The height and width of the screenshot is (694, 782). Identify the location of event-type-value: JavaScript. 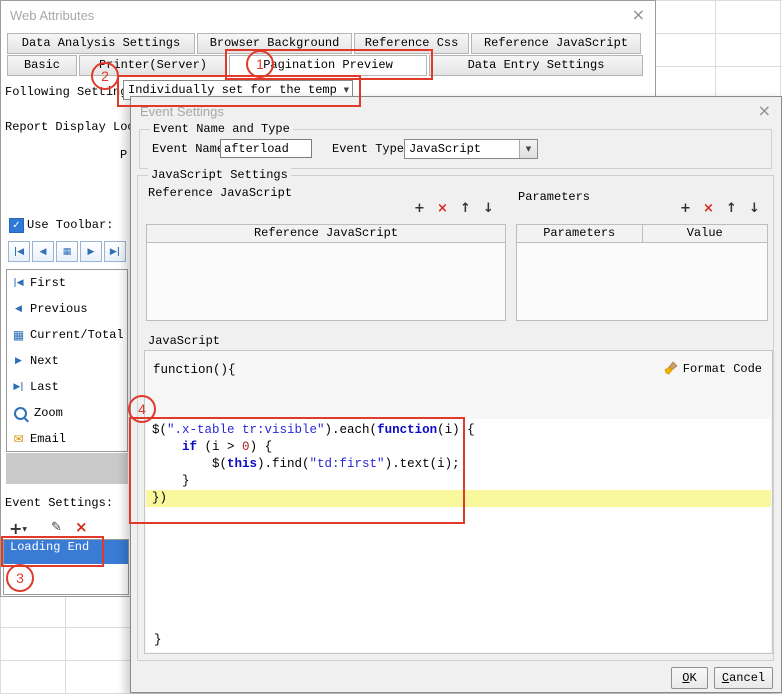
(445, 149).